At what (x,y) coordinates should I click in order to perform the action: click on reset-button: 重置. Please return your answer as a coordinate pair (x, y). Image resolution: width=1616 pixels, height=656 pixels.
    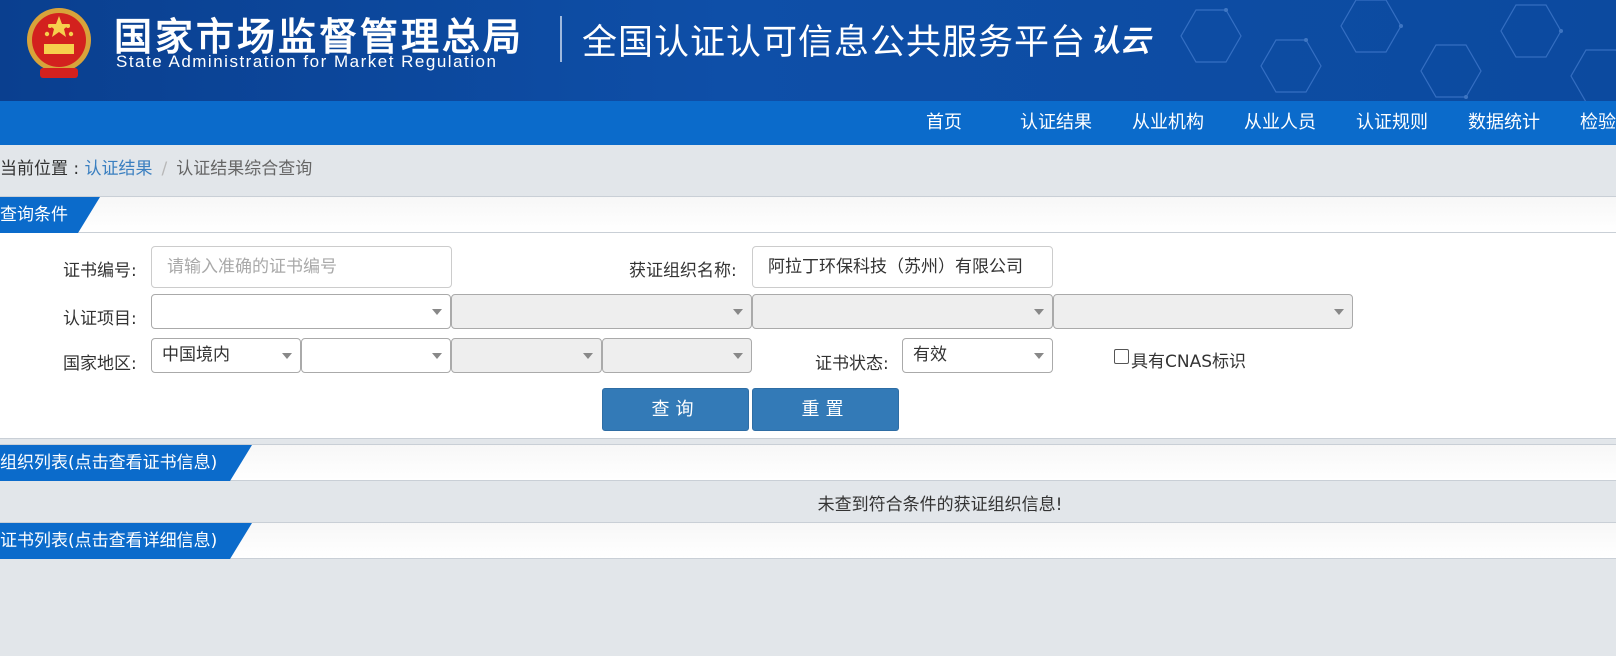
    Looking at the image, I should click on (825, 409).